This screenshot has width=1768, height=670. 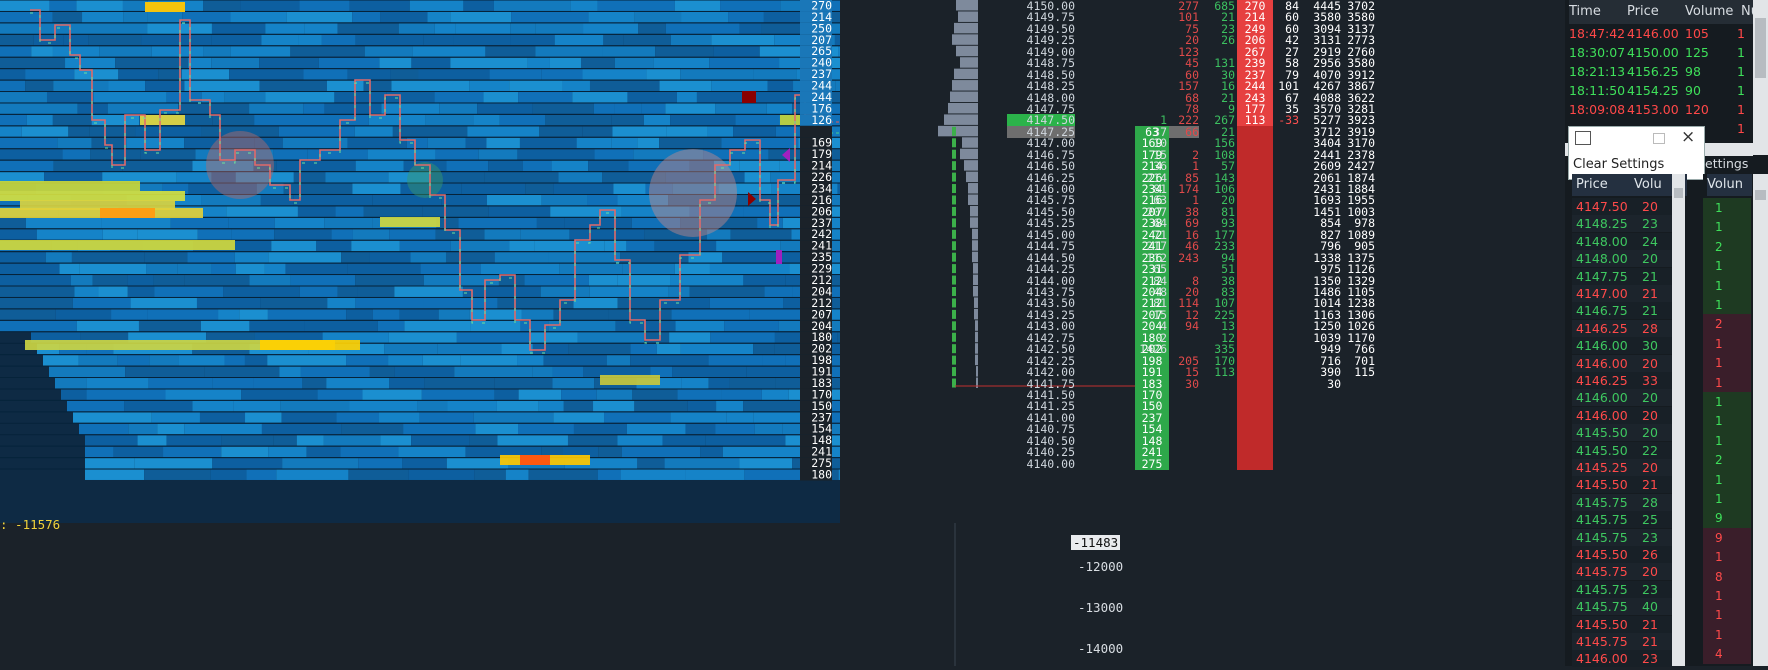 What do you see at coordinates (1296, 417) in the screenshot?
I see `ladder-row: 4141.00 237` at bounding box center [1296, 417].